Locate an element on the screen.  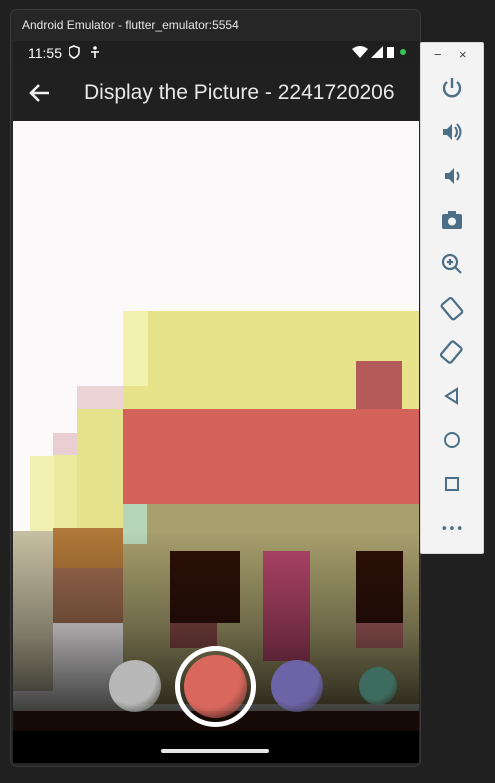
app-bar: Display the Picture - 2241720206 is located at coordinates (216, 93).